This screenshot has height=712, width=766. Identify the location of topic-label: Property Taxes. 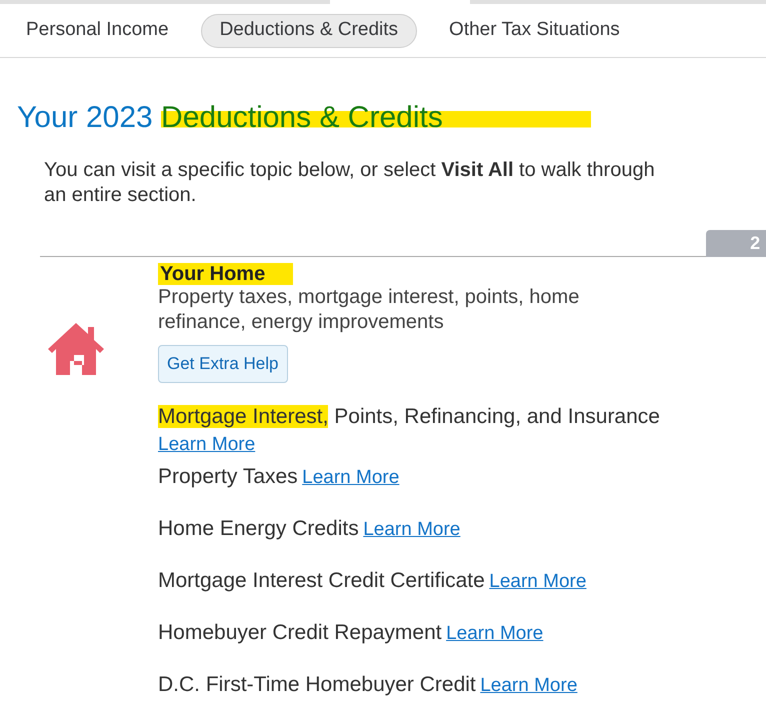
(228, 476).